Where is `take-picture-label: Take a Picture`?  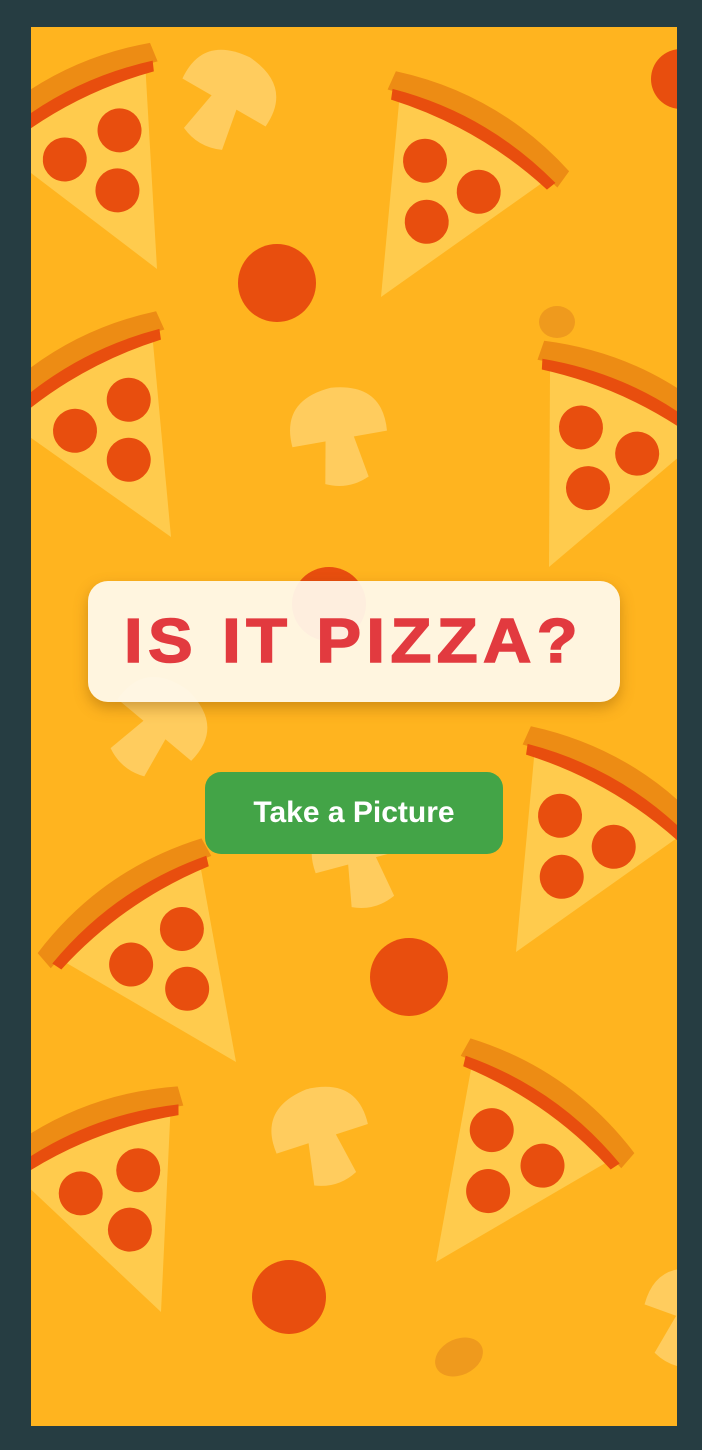 take-picture-label: Take a Picture is located at coordinates (354, 812).